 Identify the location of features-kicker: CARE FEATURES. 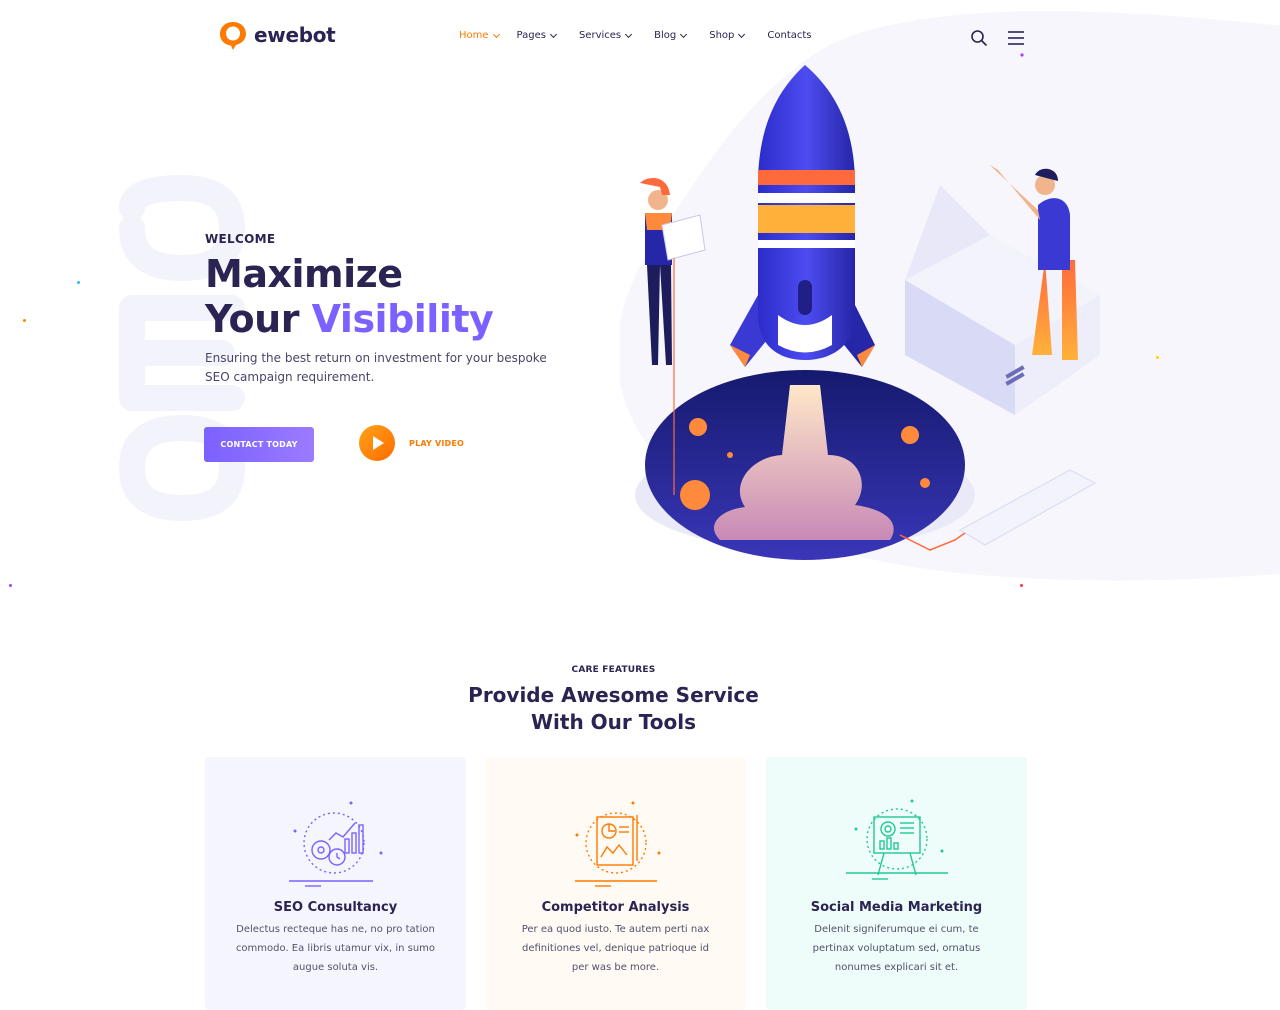
(613, 670).